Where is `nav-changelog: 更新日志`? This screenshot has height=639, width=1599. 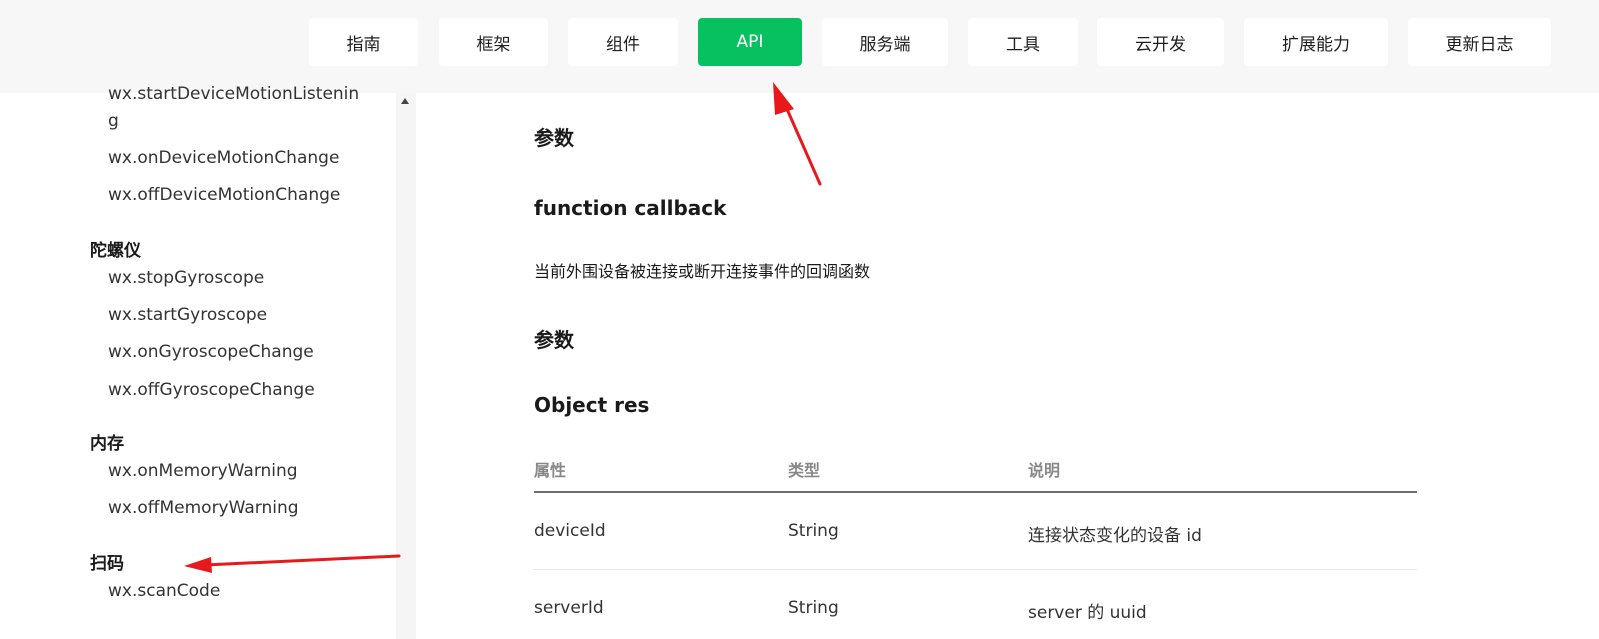
nav-changelog: 更新日志 is located at coordinates (1479, 42).